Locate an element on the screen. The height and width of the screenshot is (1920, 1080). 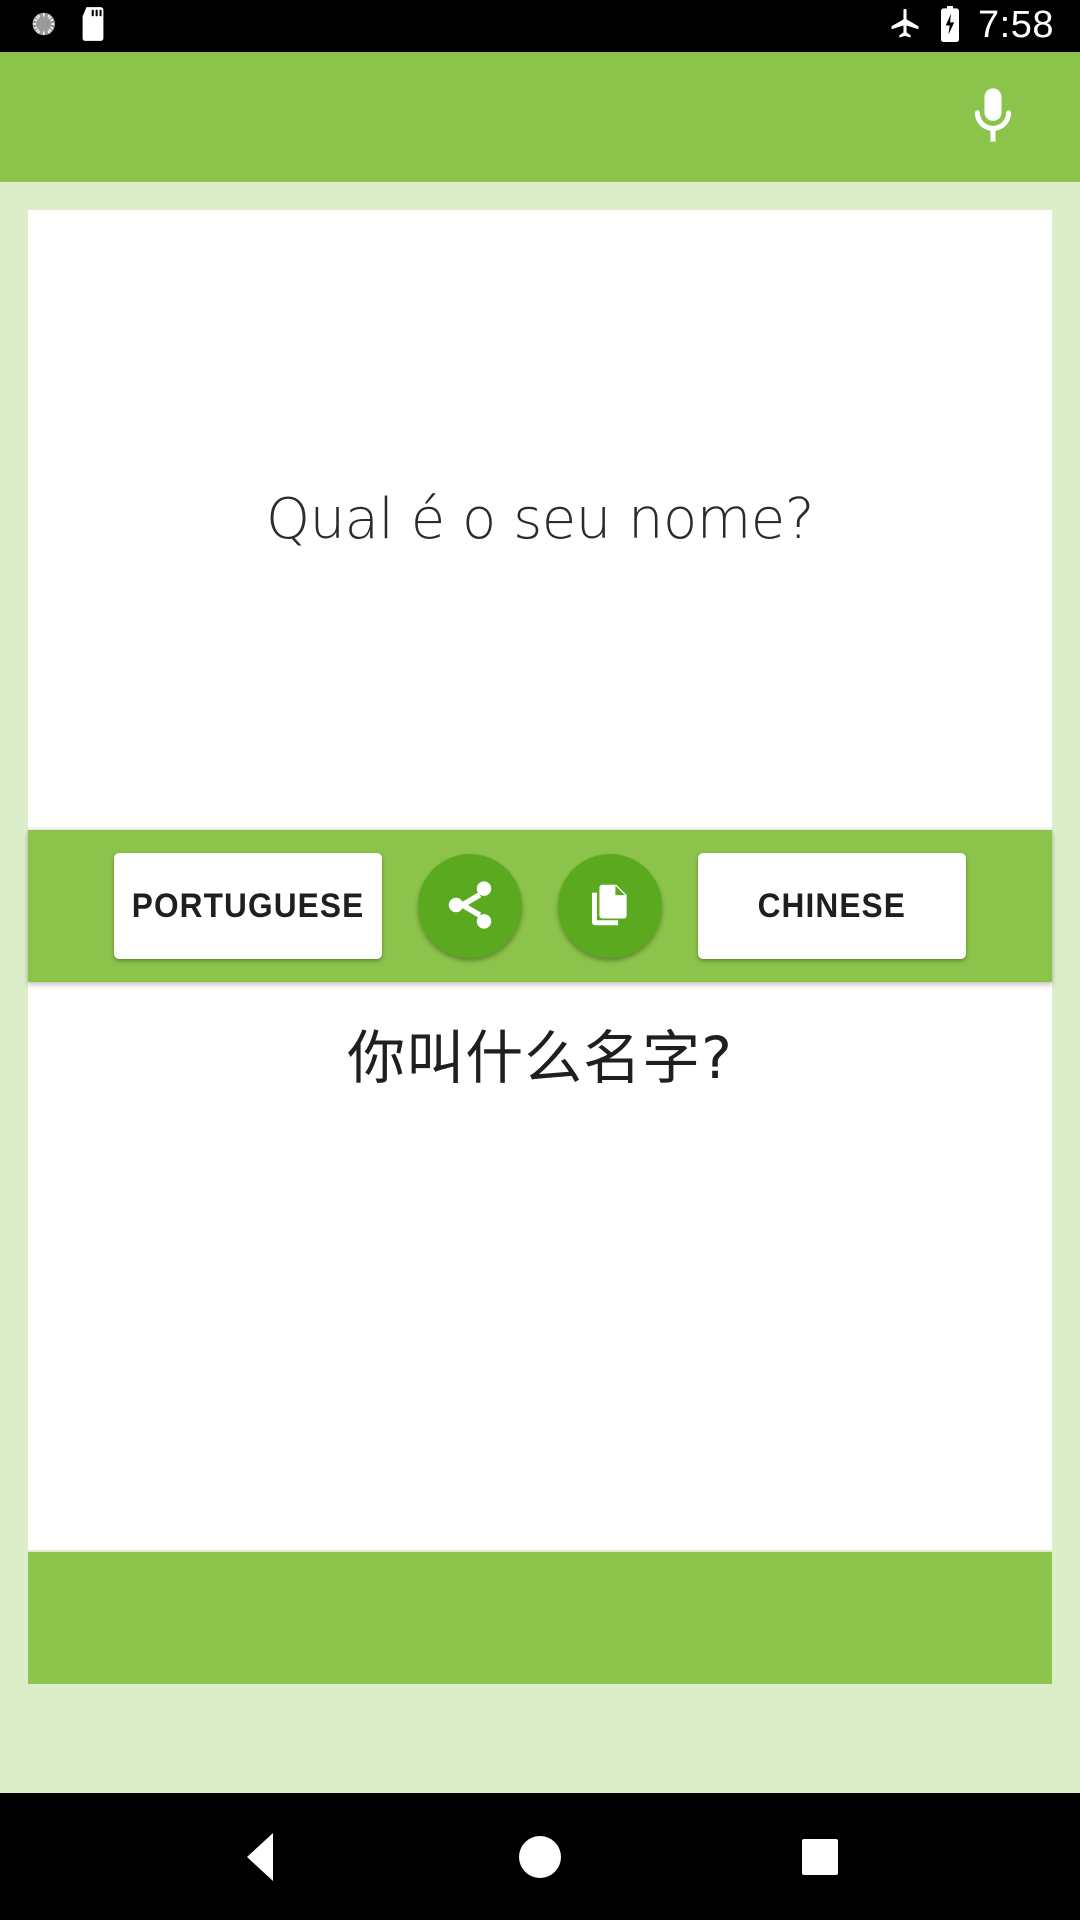
home-circle-icon is located at coordinates (540, 1856).